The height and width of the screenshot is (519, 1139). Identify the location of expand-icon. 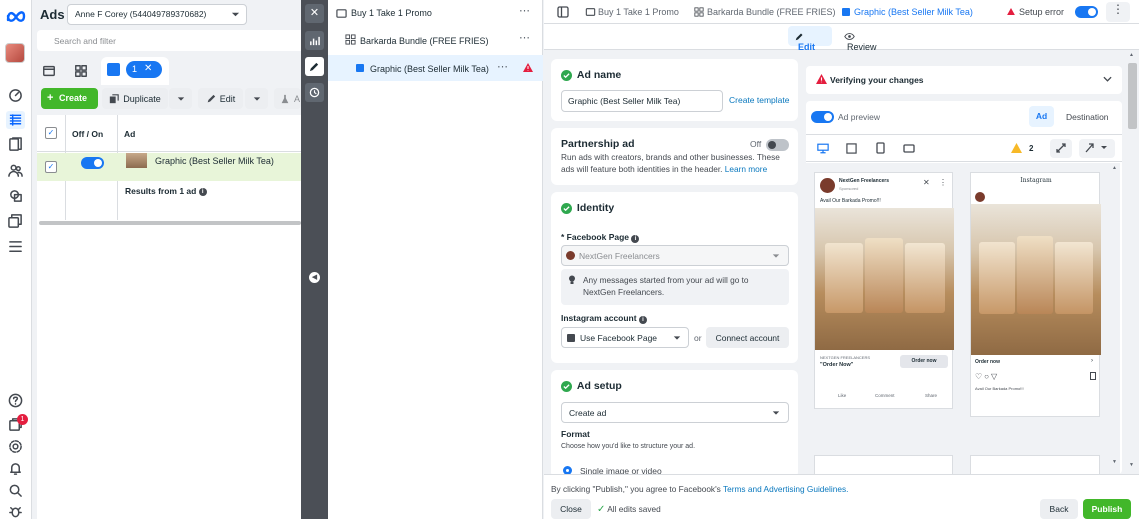
(1061, 148).